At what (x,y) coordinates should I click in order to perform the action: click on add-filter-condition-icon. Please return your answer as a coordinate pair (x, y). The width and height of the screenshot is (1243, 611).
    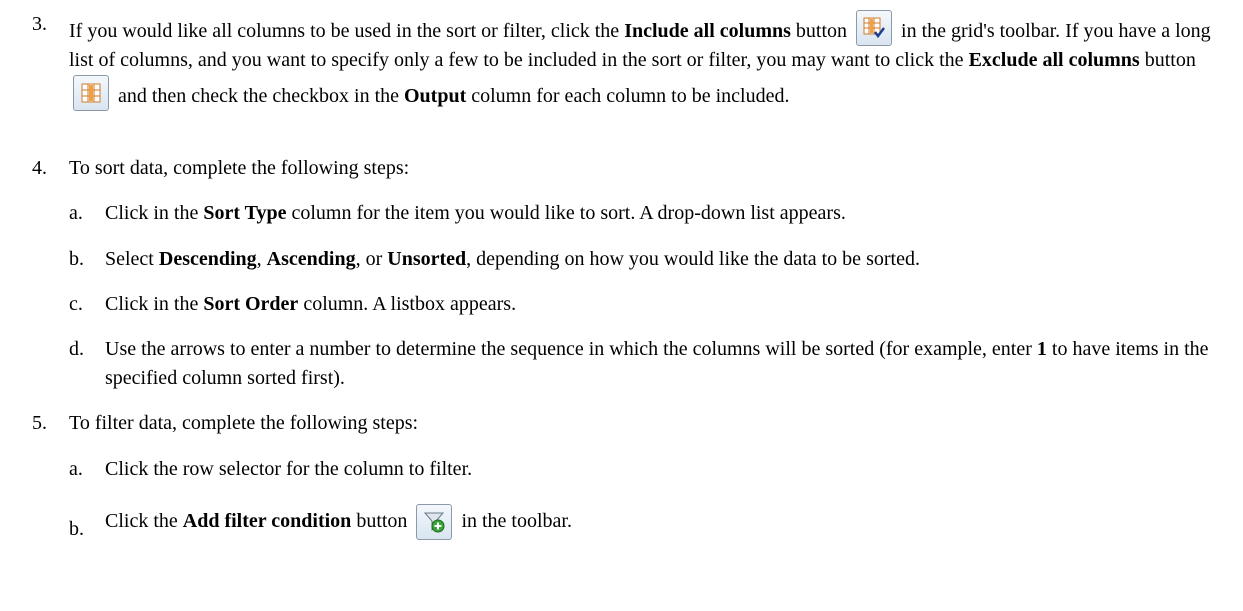
    Looking at the image, I should click on (434, 522).